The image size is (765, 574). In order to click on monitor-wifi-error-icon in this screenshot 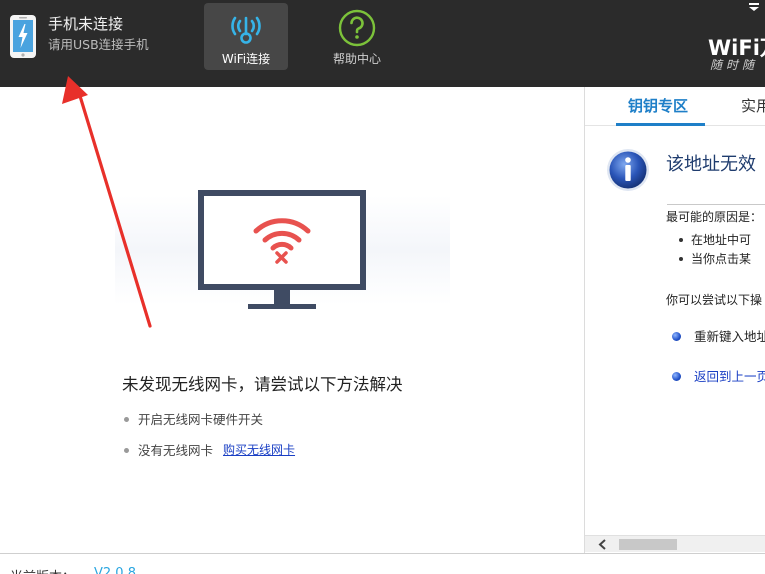, I will do `click(282, 249)`.